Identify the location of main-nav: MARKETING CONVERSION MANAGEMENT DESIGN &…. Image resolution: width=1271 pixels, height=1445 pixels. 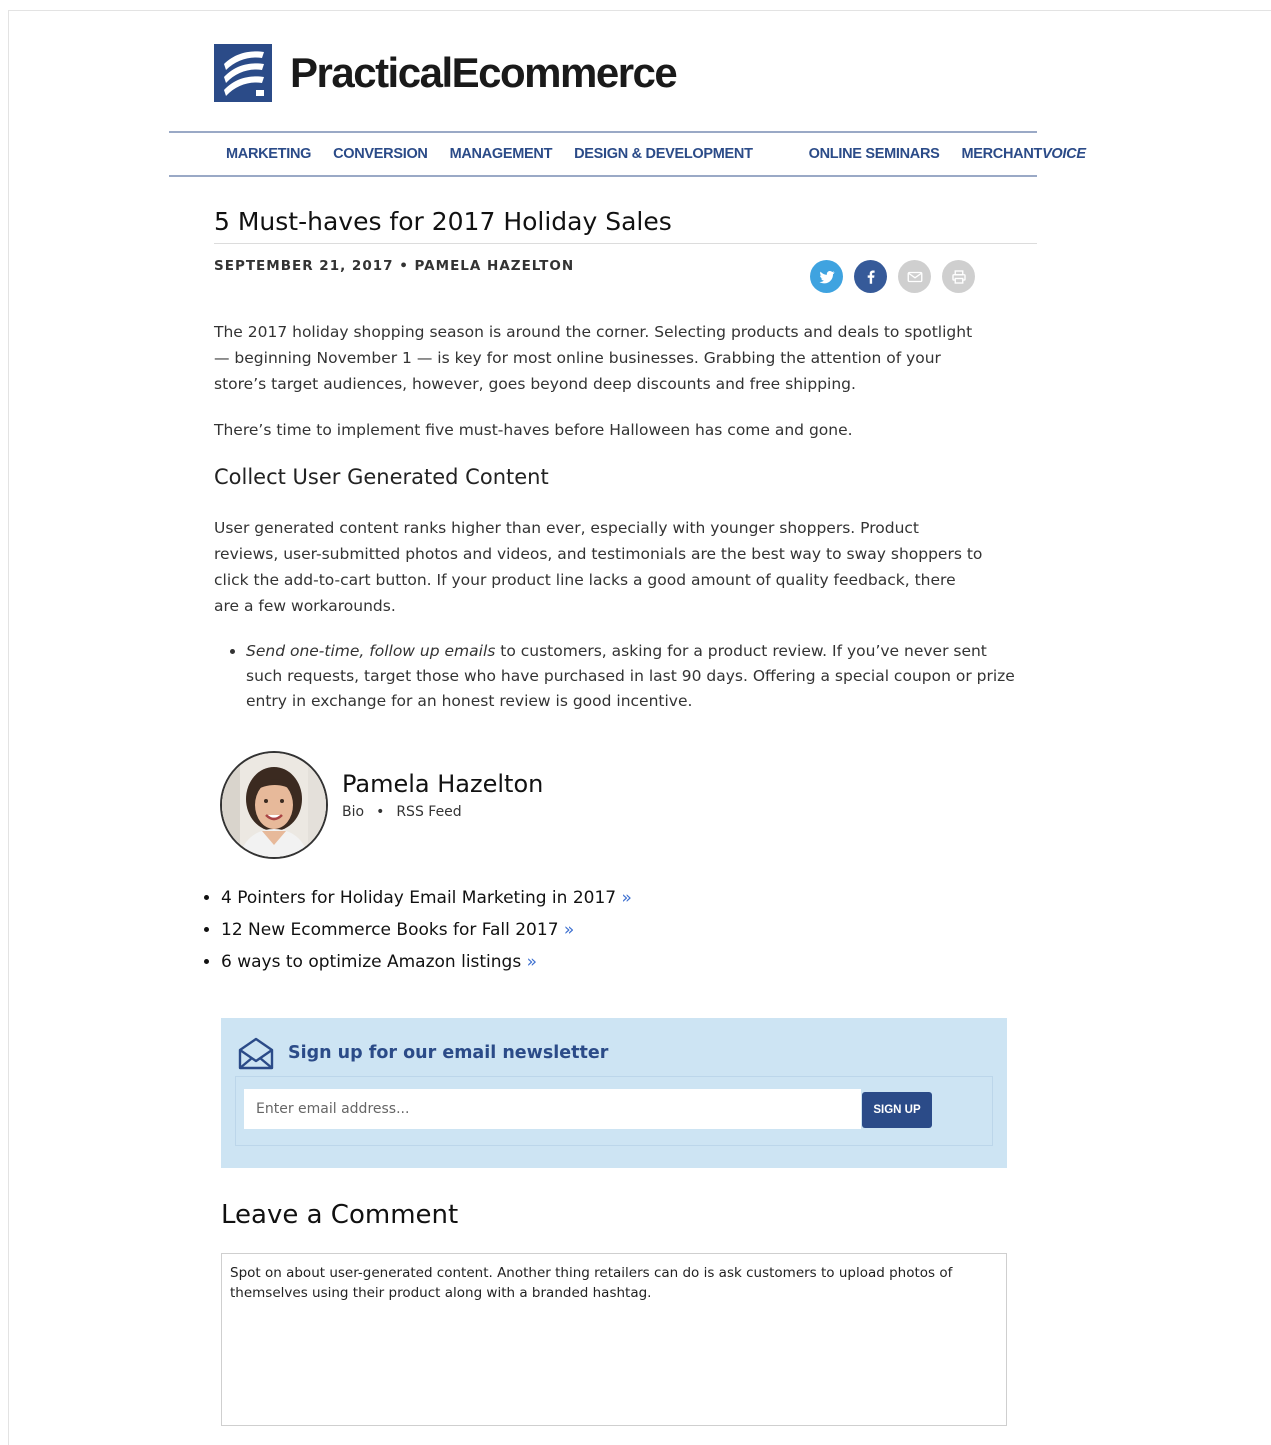
(627, 154).